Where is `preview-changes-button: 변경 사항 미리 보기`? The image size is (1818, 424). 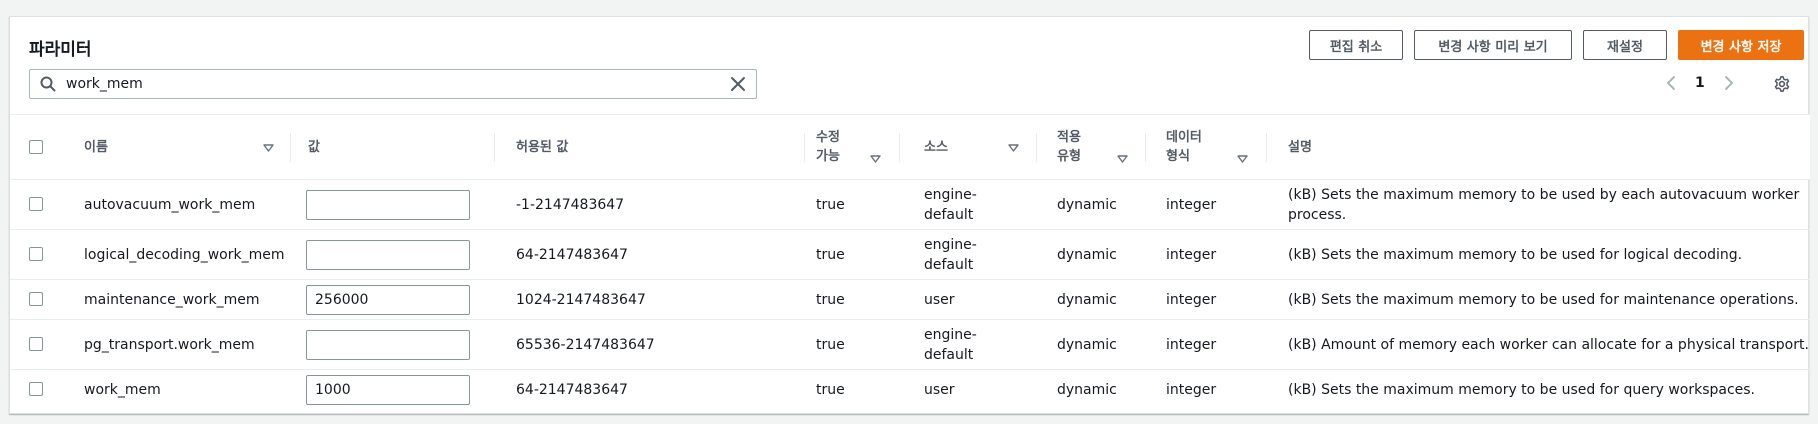
preview-changes-button: 변경 사항 미리 보기 is located at coordinates (1493, 45).